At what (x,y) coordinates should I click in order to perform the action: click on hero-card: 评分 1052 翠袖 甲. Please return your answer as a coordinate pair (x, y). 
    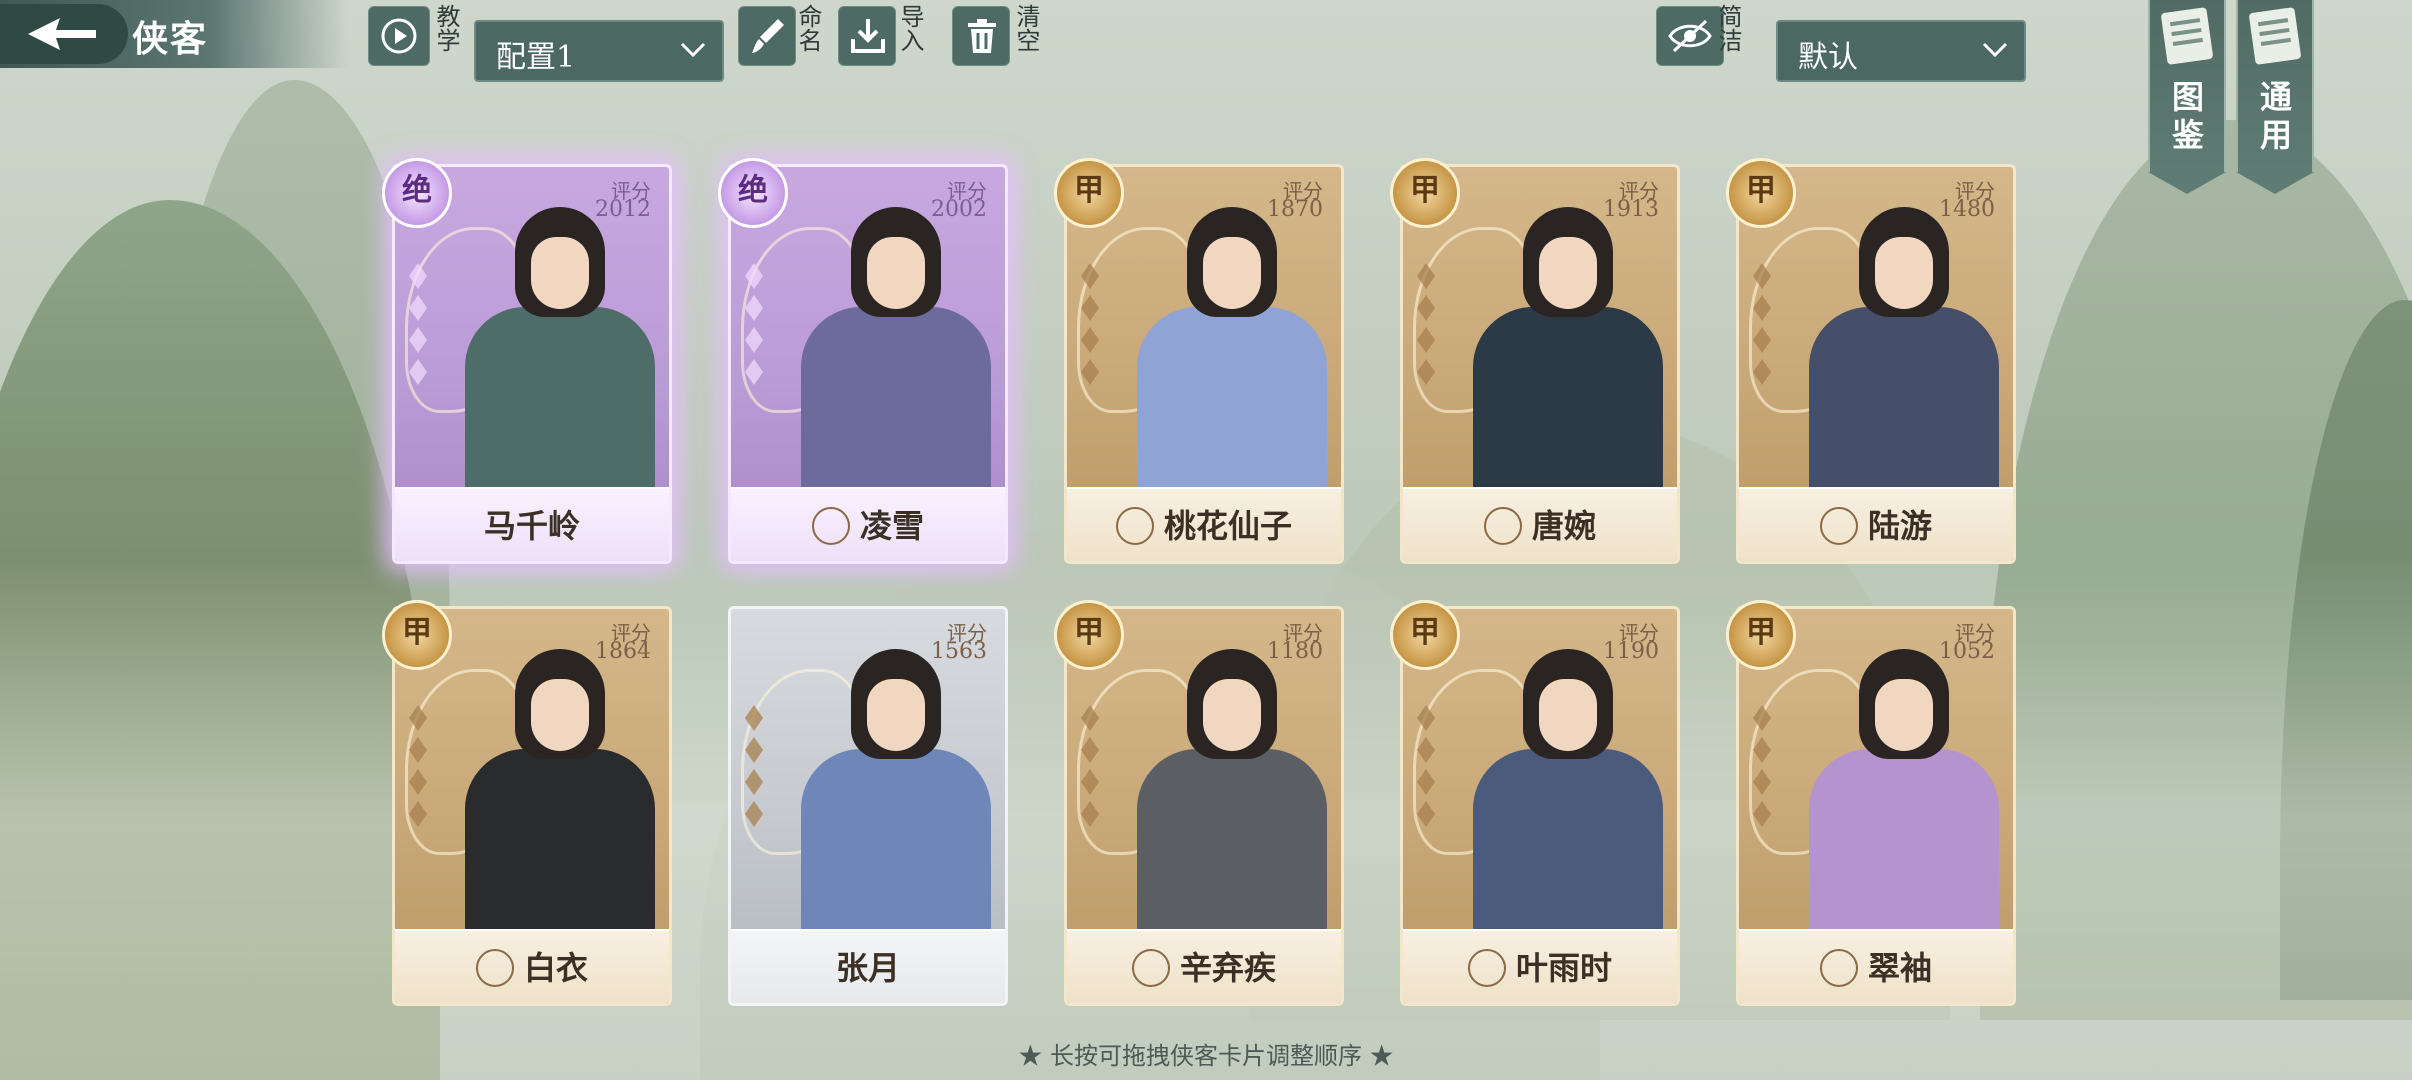
    Looking at the image, I should click on (1871, 803).